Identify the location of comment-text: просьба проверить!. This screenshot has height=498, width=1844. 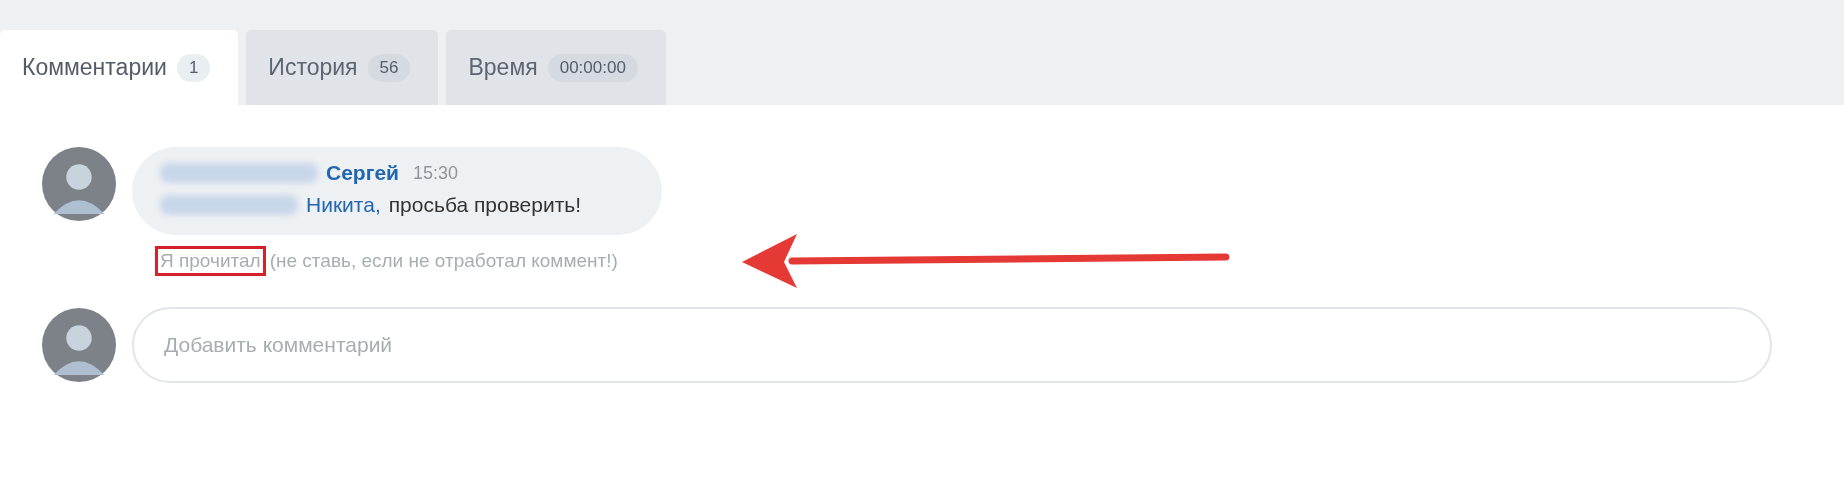
(485, 205).